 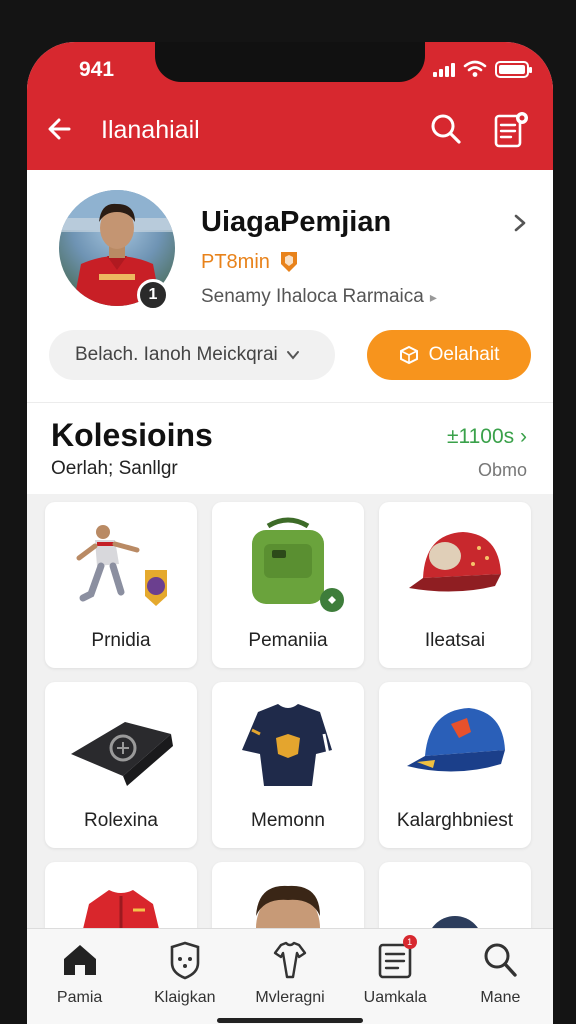 What do you see at coordinates (185, 960) in the screenshot?
I see `shield-icon` at bounding box center [185, 960].